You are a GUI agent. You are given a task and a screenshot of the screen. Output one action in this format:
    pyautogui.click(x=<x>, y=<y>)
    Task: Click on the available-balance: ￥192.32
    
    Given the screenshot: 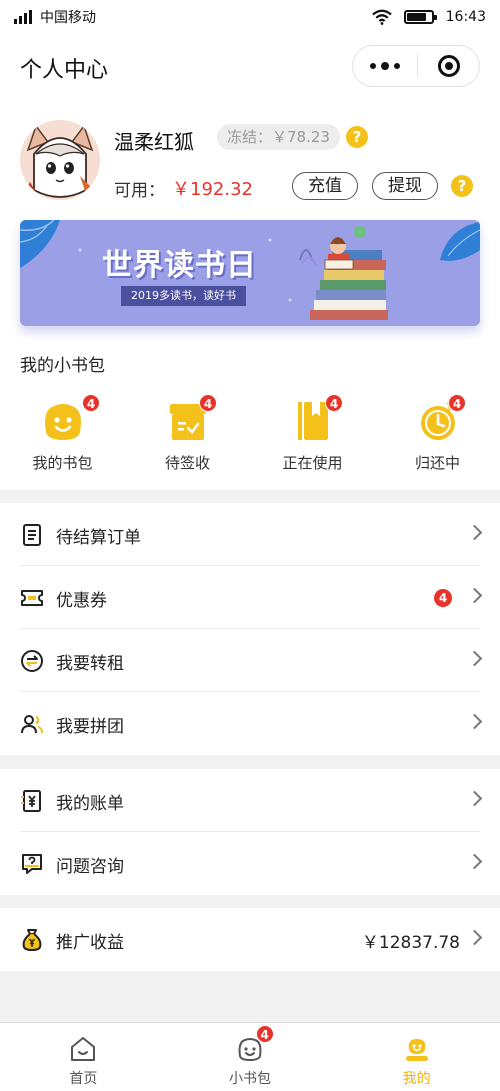 What is the action you would take?
    pyautogui.click(x=212, y=189)
    